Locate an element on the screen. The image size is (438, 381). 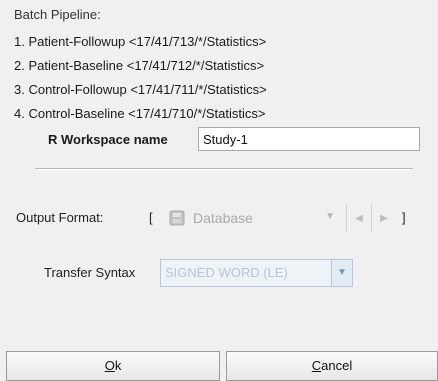
cancel-button: Cancel is located at coordinates (332, 366).